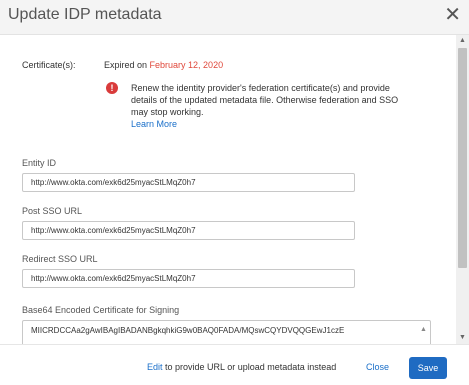  What do you see at coordinates (462, 338) in the screenshot?
I see `scroll-down-icon: ▼` at bounding box center [462, 338].